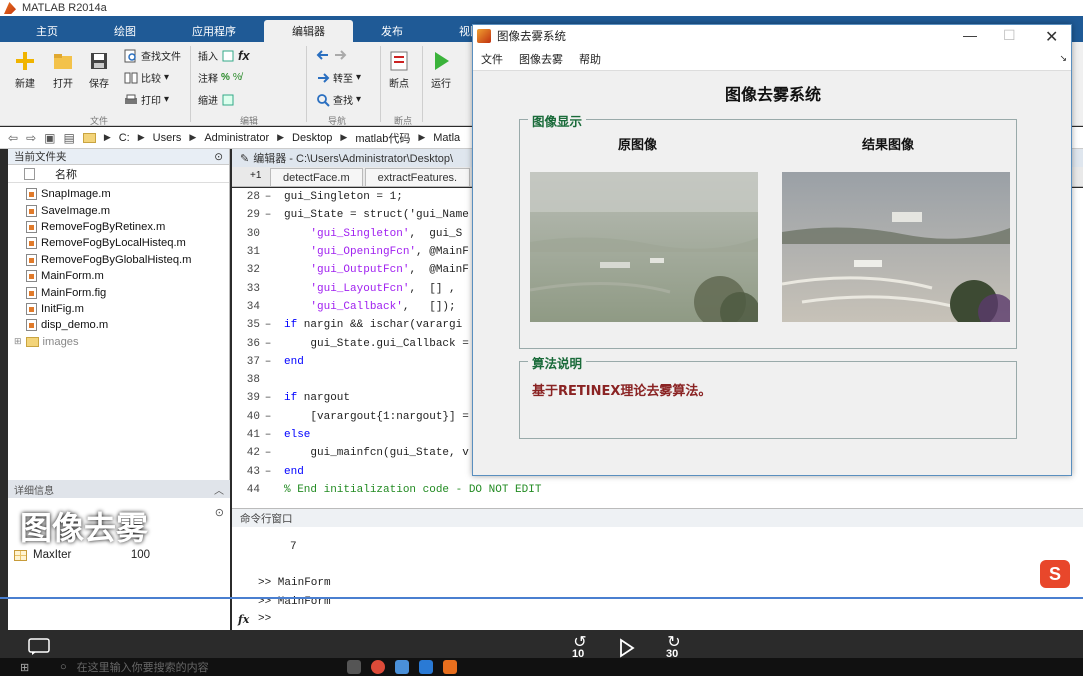 This screenshot has height=676, width=1083. What do you see at coordinates (347, 325) in the screenshot?
I see `code-line: 35– if nargin && ischar(varargi` at bounding box center [347, 325].